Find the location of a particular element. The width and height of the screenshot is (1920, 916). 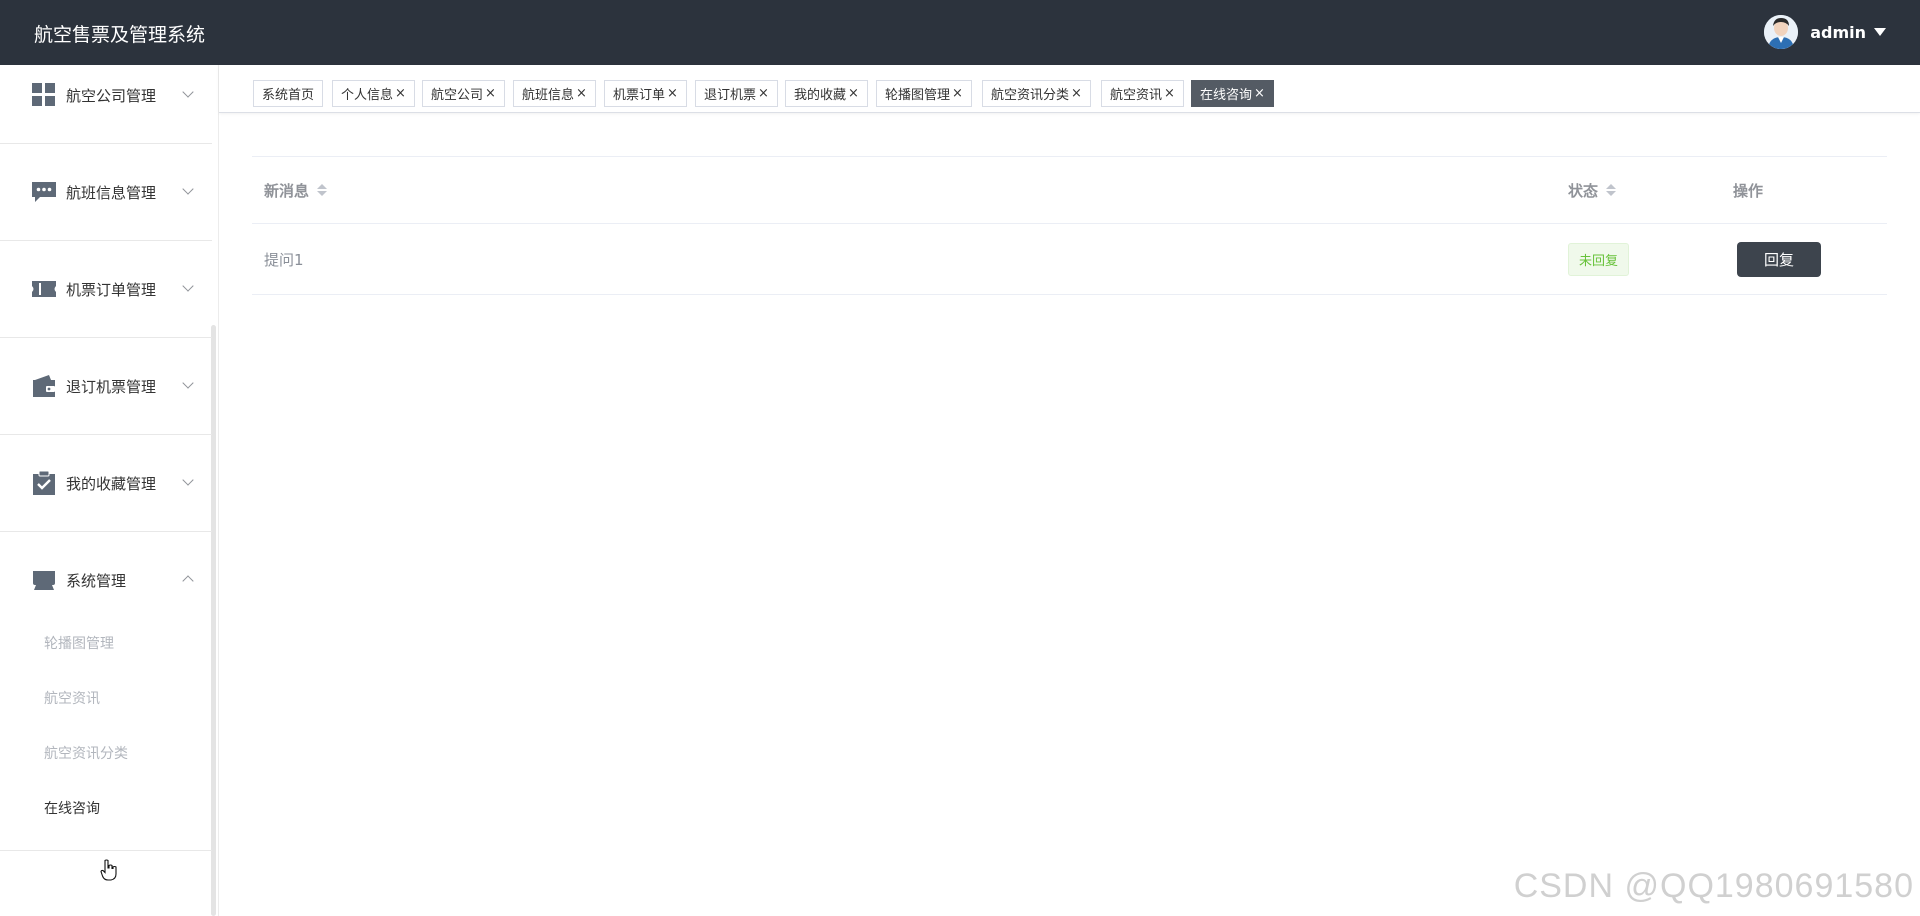

table-row: 提问1 未回复 回复 is located at coordinates (1069, 259).